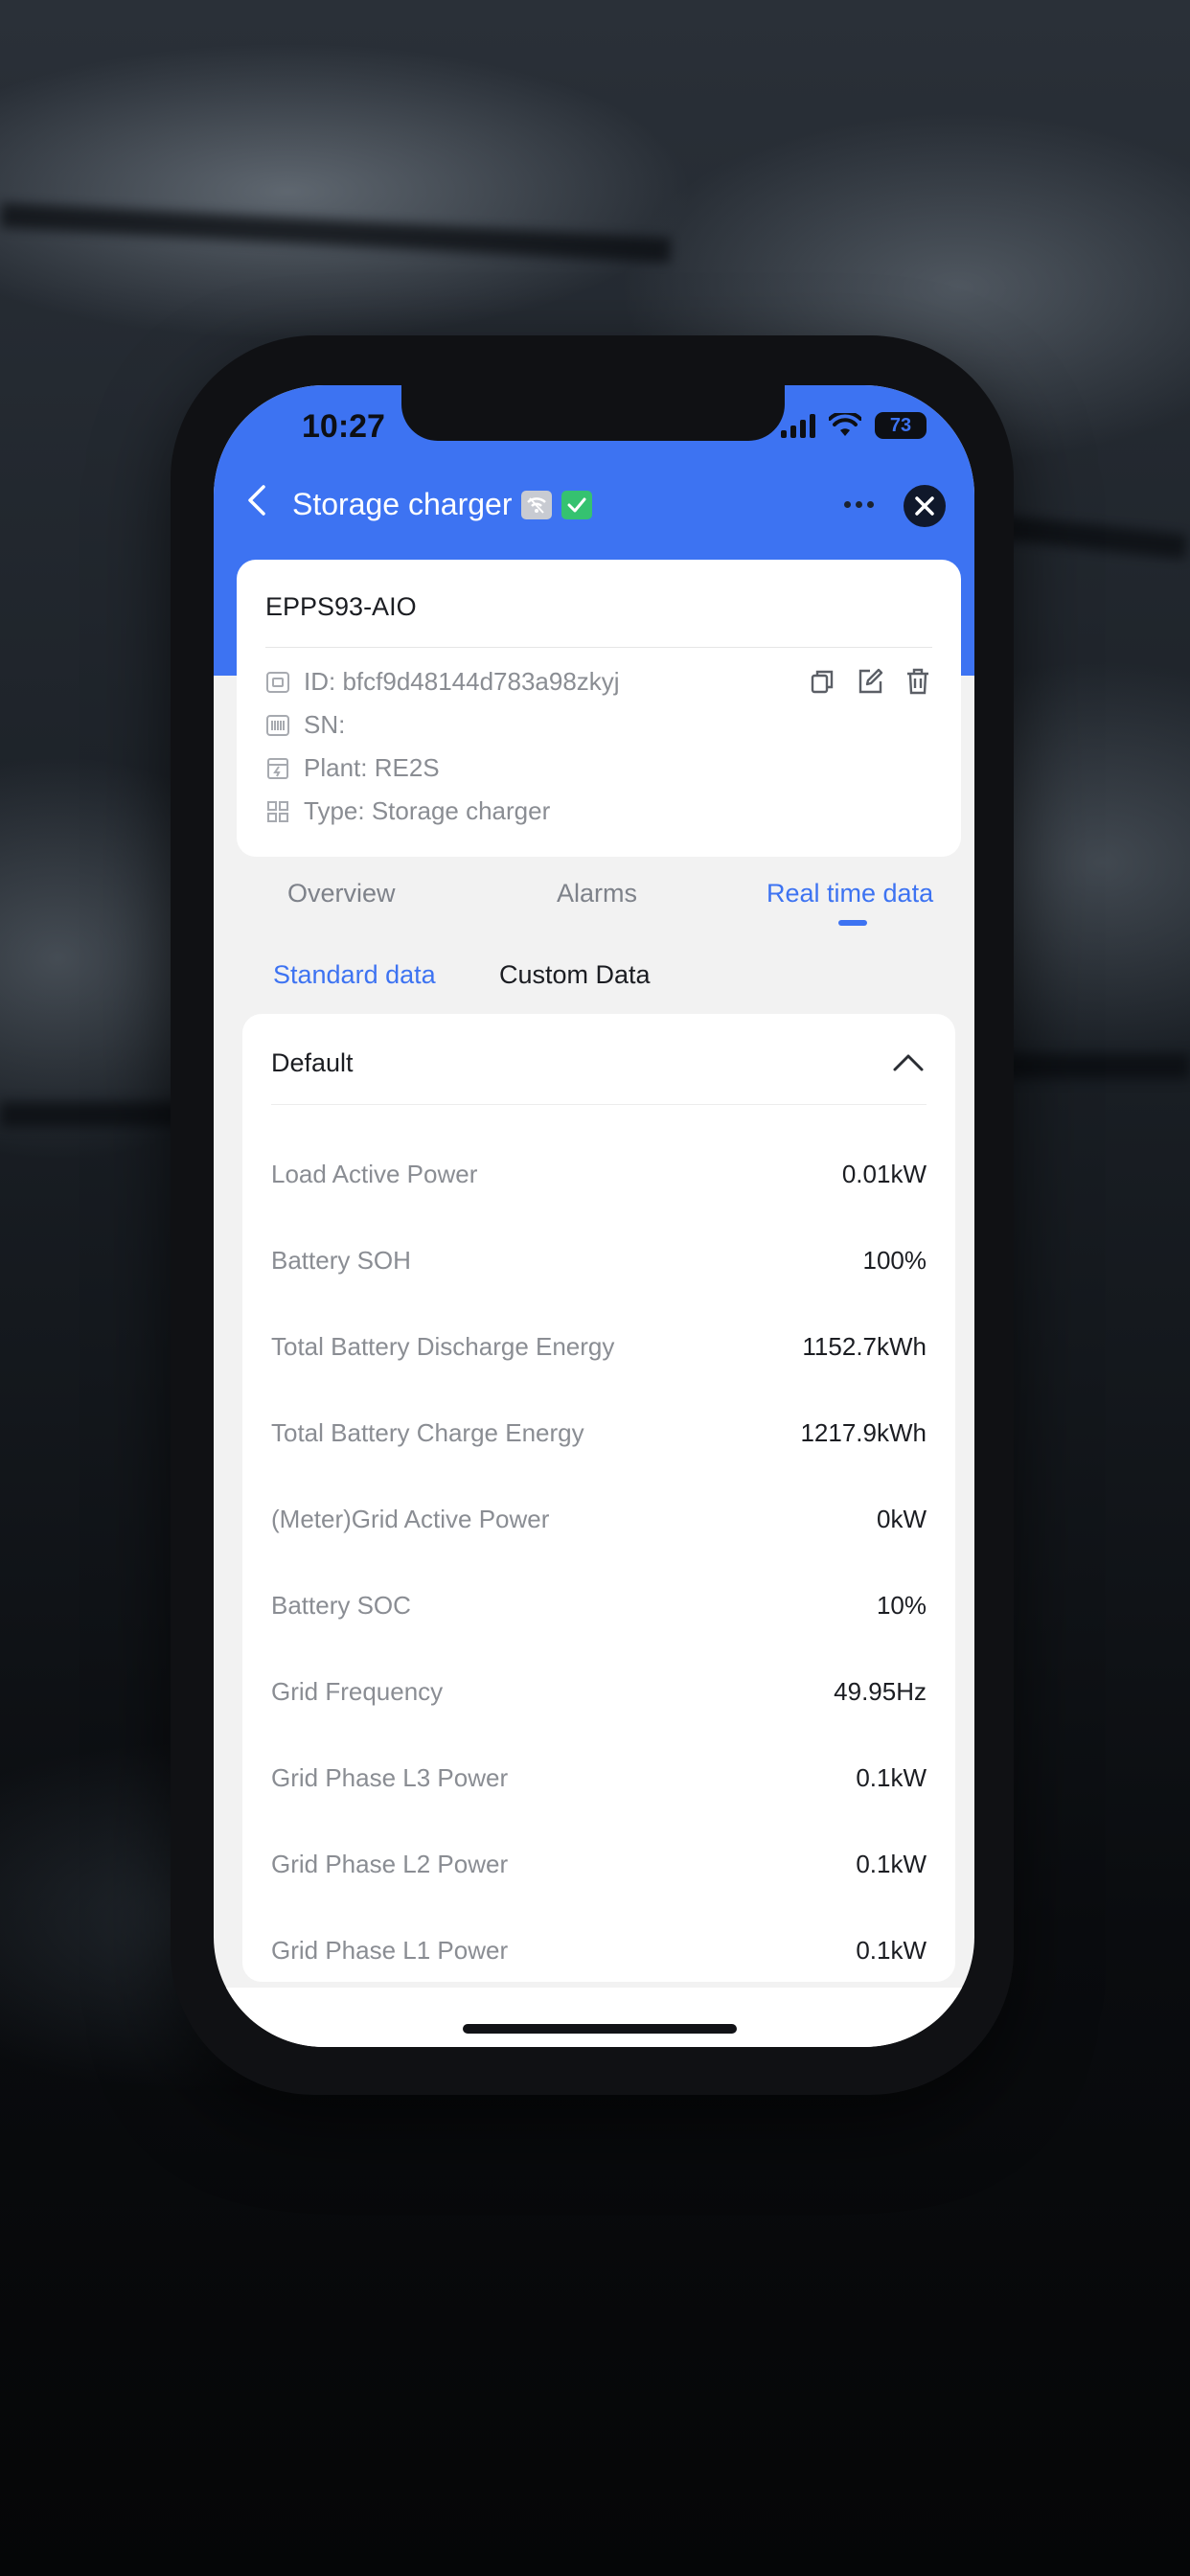  What do you see at coordinates (325, 724) in the screenshot?
I see `device-sn: SN:` at bounding box center [325, 724].